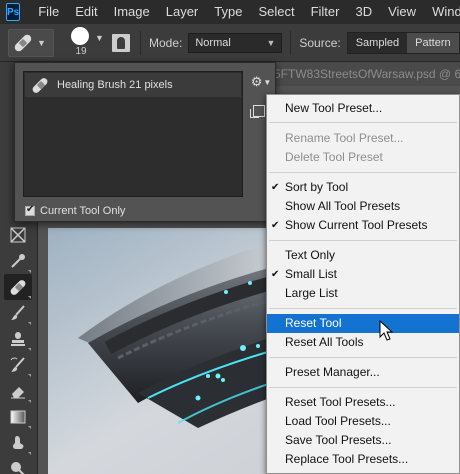 The image size is (460, 474). What do you see at coordinates (18, 417) in the screenshot?
I see `gradient-tool-icon` at bounding box center [18, 417].